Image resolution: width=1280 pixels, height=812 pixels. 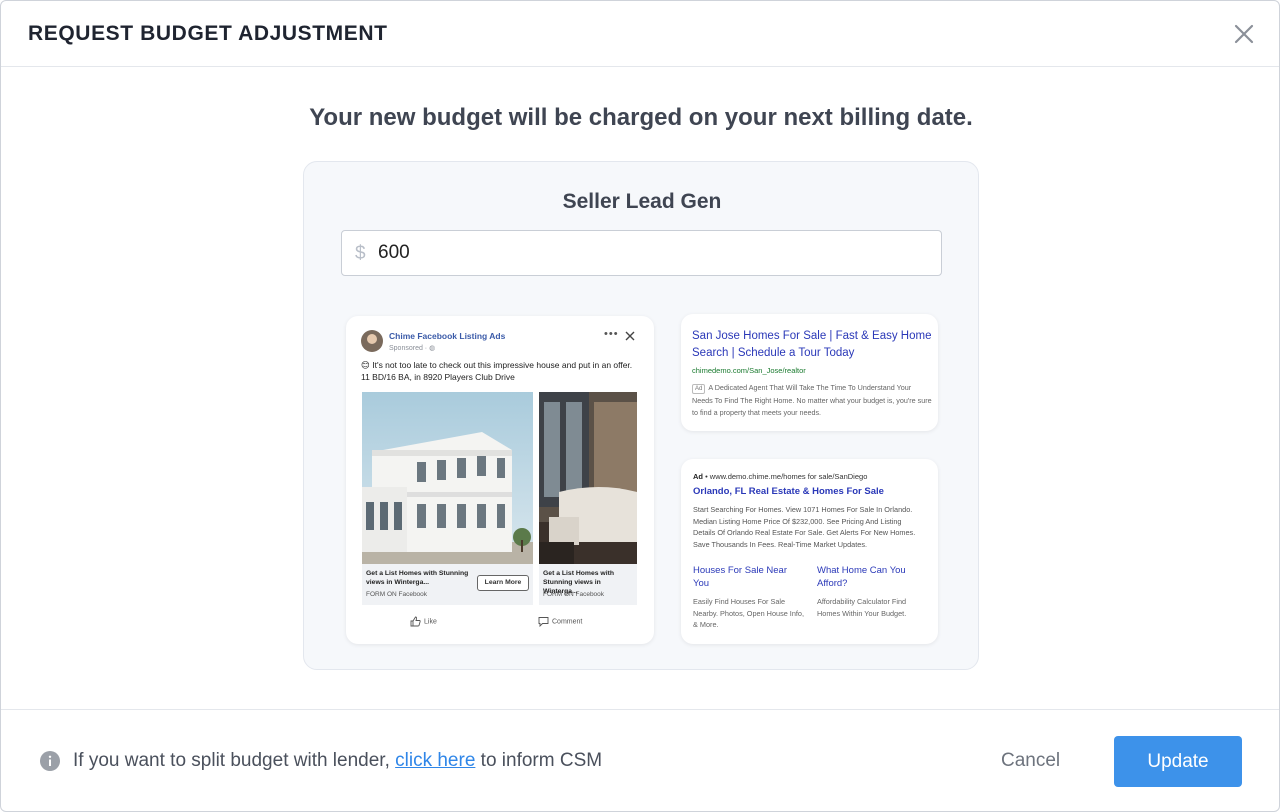 What do you see at coordinates (430, 622) in the screenshot?
I see `fb-like-label: Like` at bounding box center [430, 622].